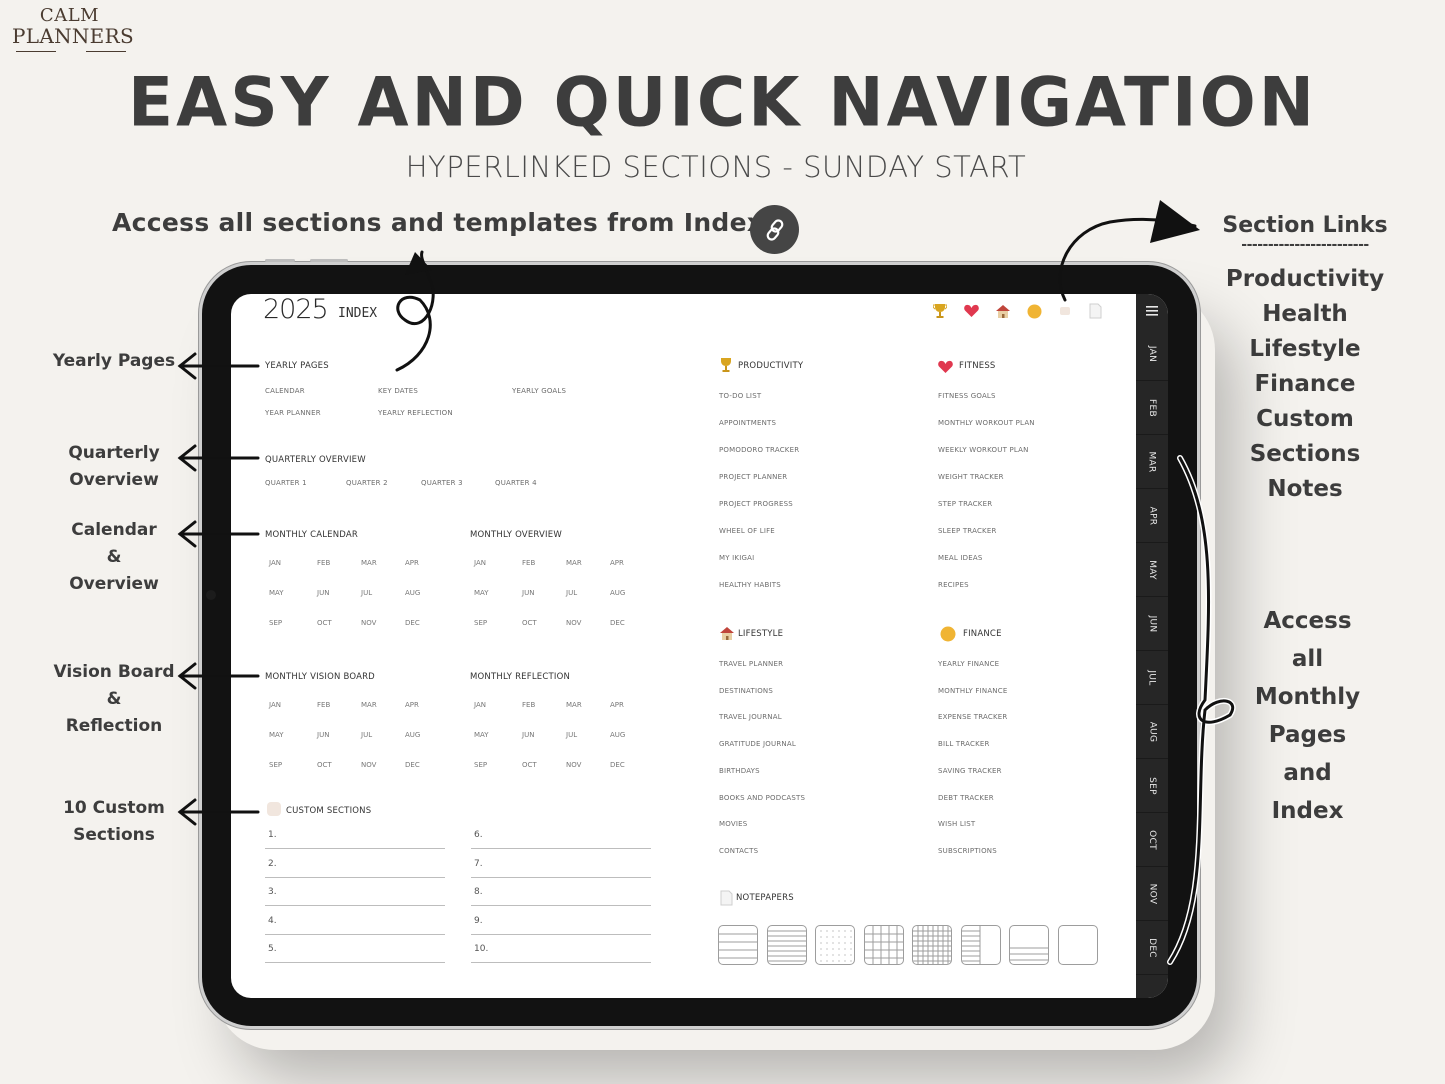  What do you see at coordinates (369, 705) in the screenshot?
I see `monthly-vision-board-month-mar: MAR` at bounding box center [369, 705].